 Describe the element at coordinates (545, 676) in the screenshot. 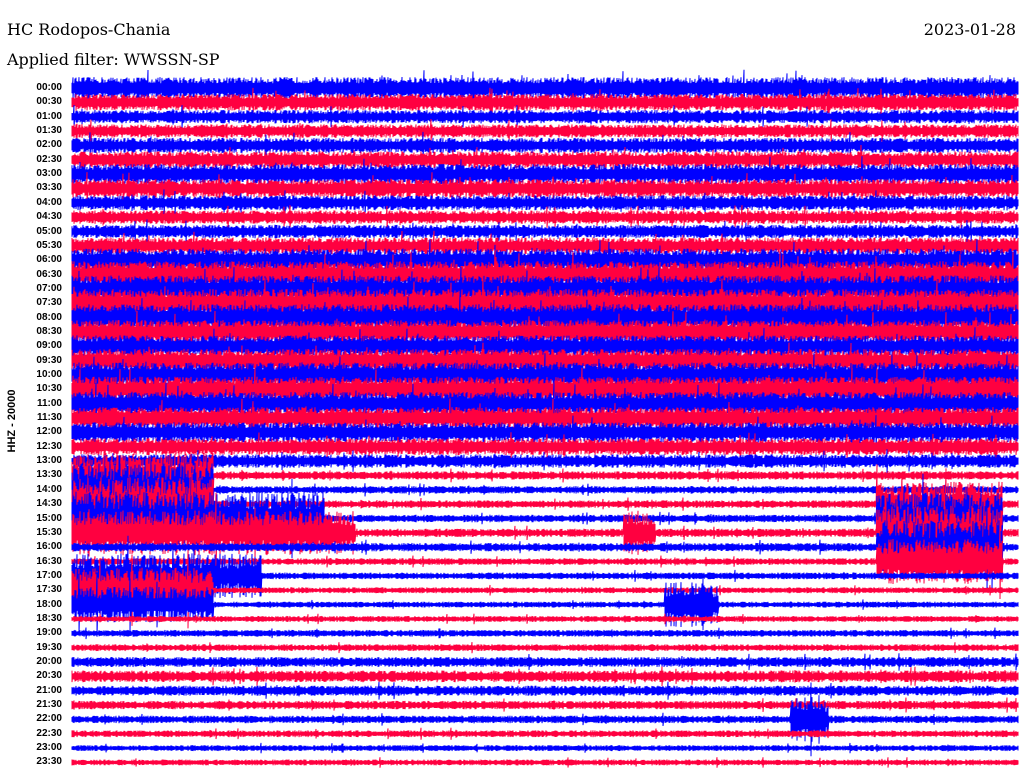

I see `trace-row-2030` at that location.